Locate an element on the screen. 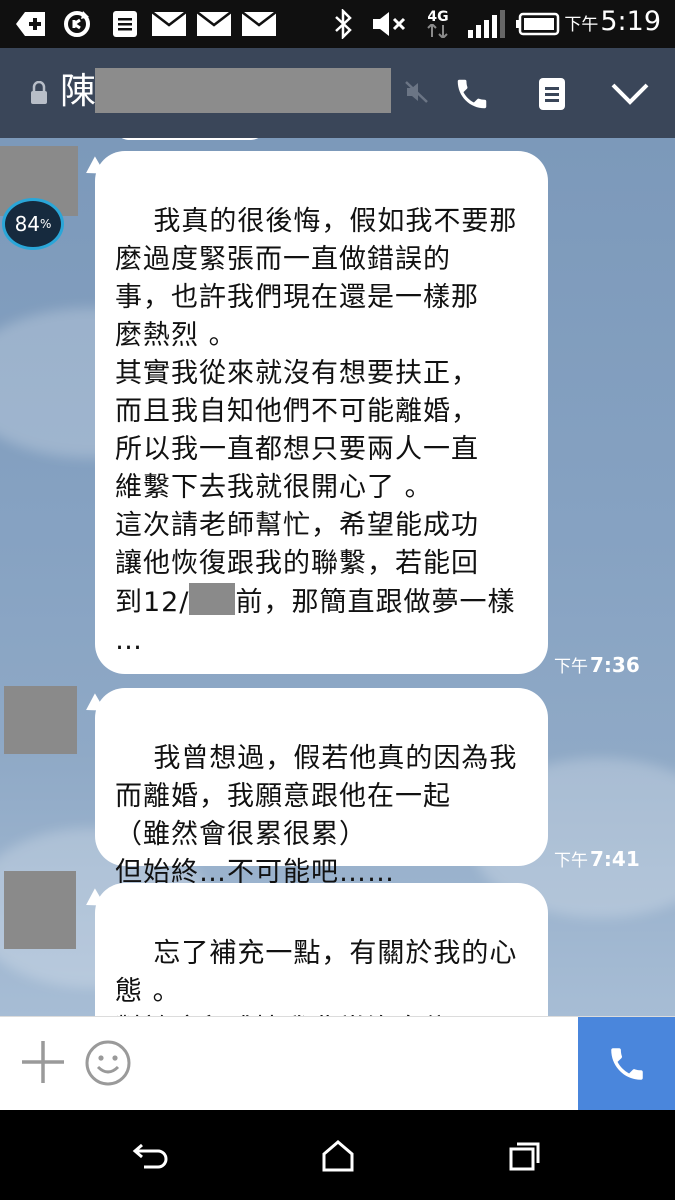  timestamp-time: 7:36 is located at coordinates (615, 665).